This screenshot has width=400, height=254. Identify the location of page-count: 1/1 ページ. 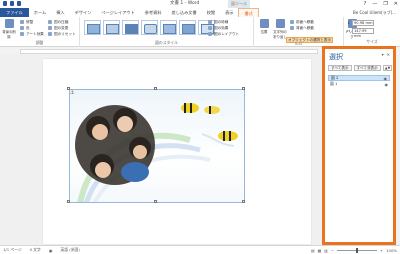
(12, 250).